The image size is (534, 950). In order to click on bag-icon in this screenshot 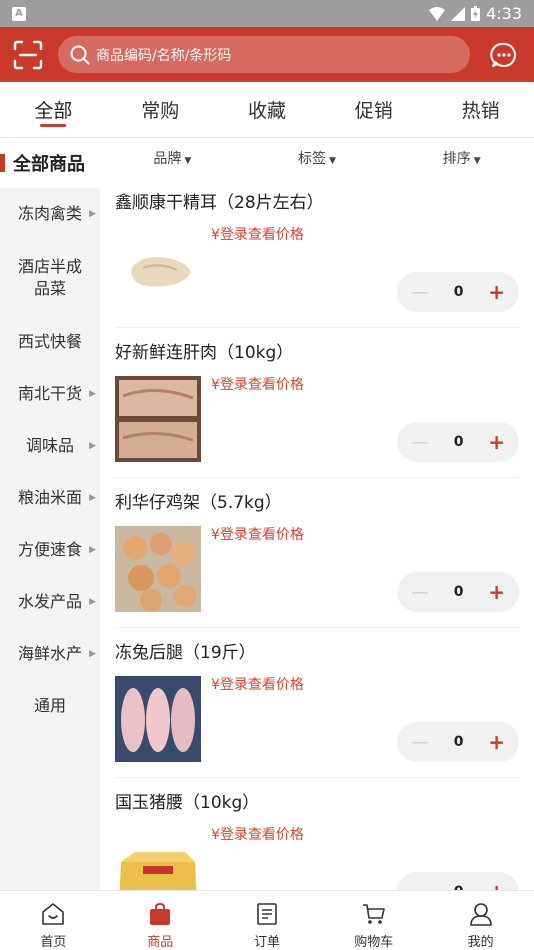, I will do `click(160, 913)`.